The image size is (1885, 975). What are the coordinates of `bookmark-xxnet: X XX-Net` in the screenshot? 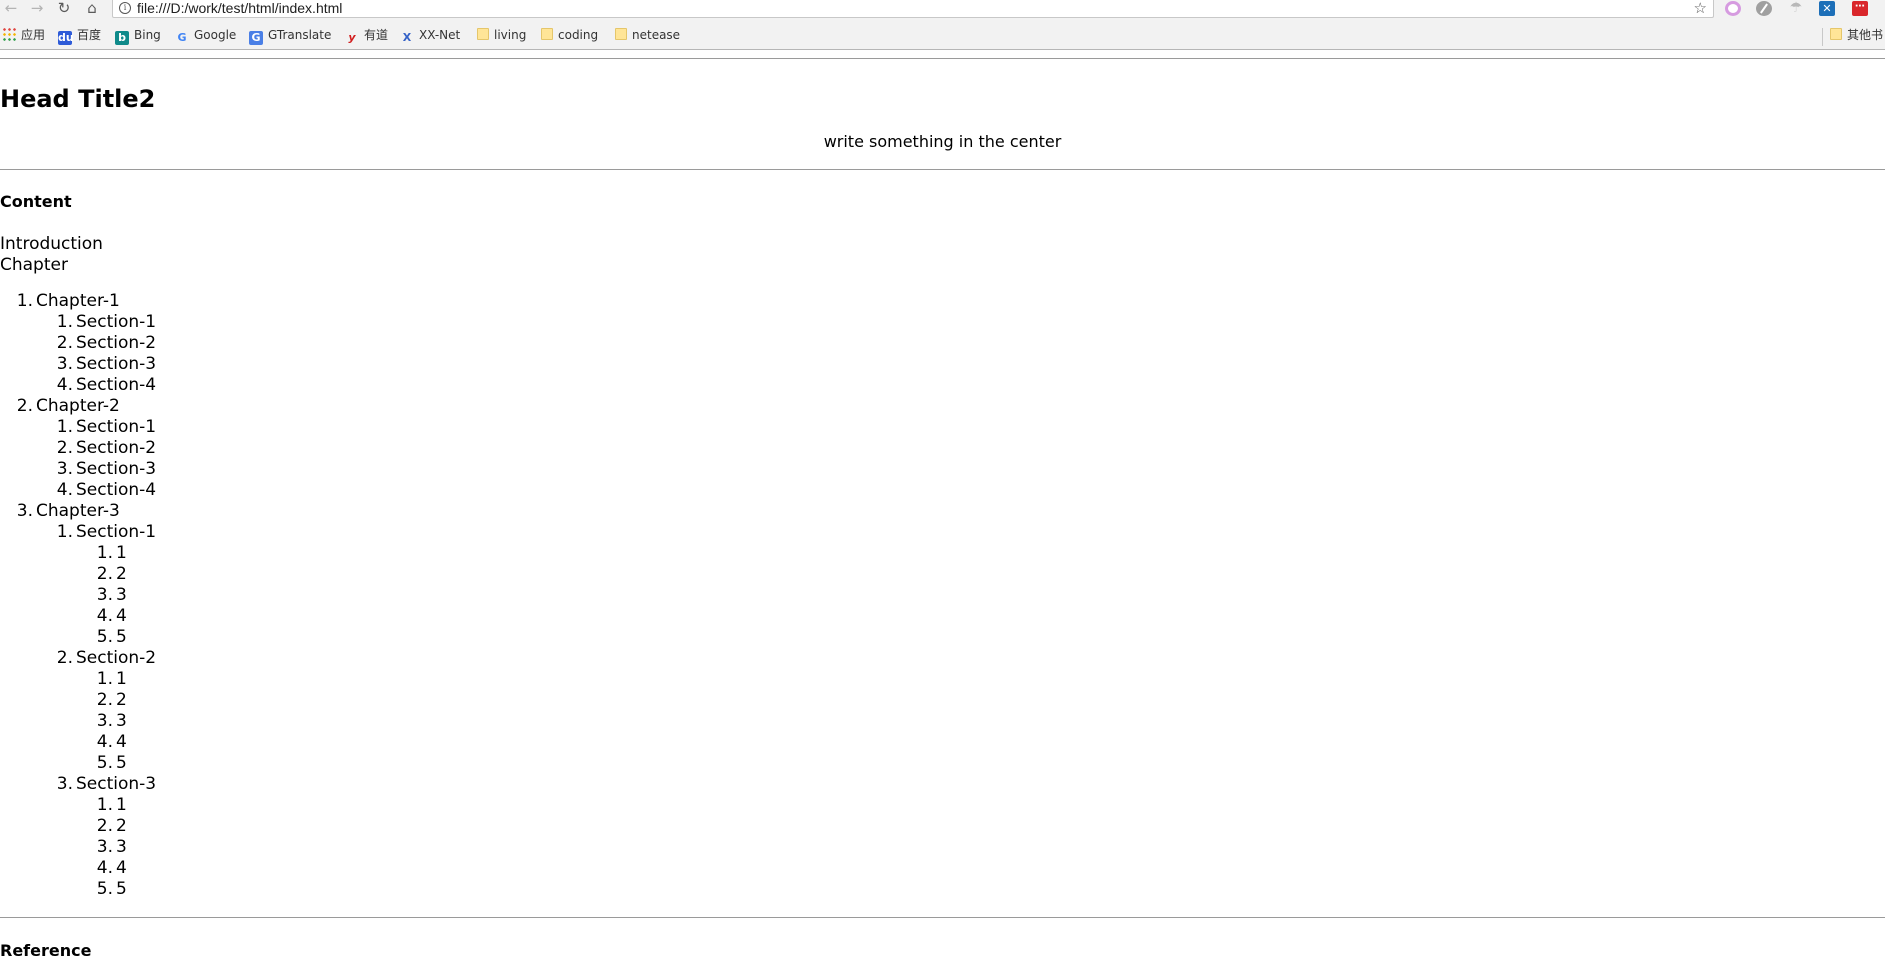 It's located at (430, 35).